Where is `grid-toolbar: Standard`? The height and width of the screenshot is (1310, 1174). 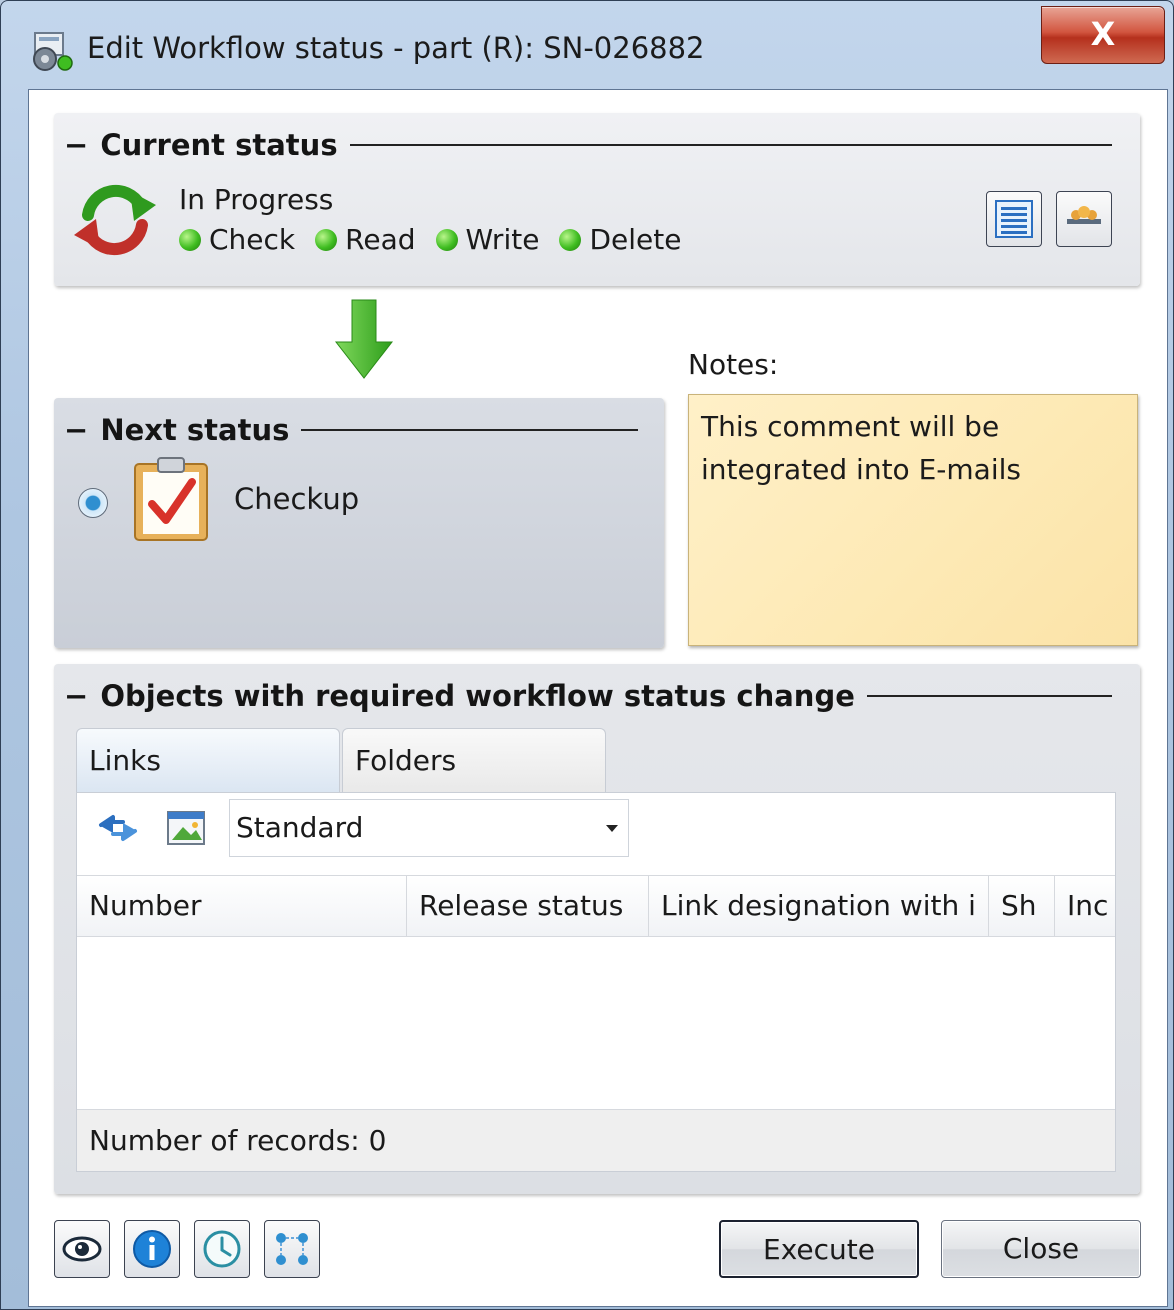 grid-toolbar: Standard is located at coordinates (596, 834).